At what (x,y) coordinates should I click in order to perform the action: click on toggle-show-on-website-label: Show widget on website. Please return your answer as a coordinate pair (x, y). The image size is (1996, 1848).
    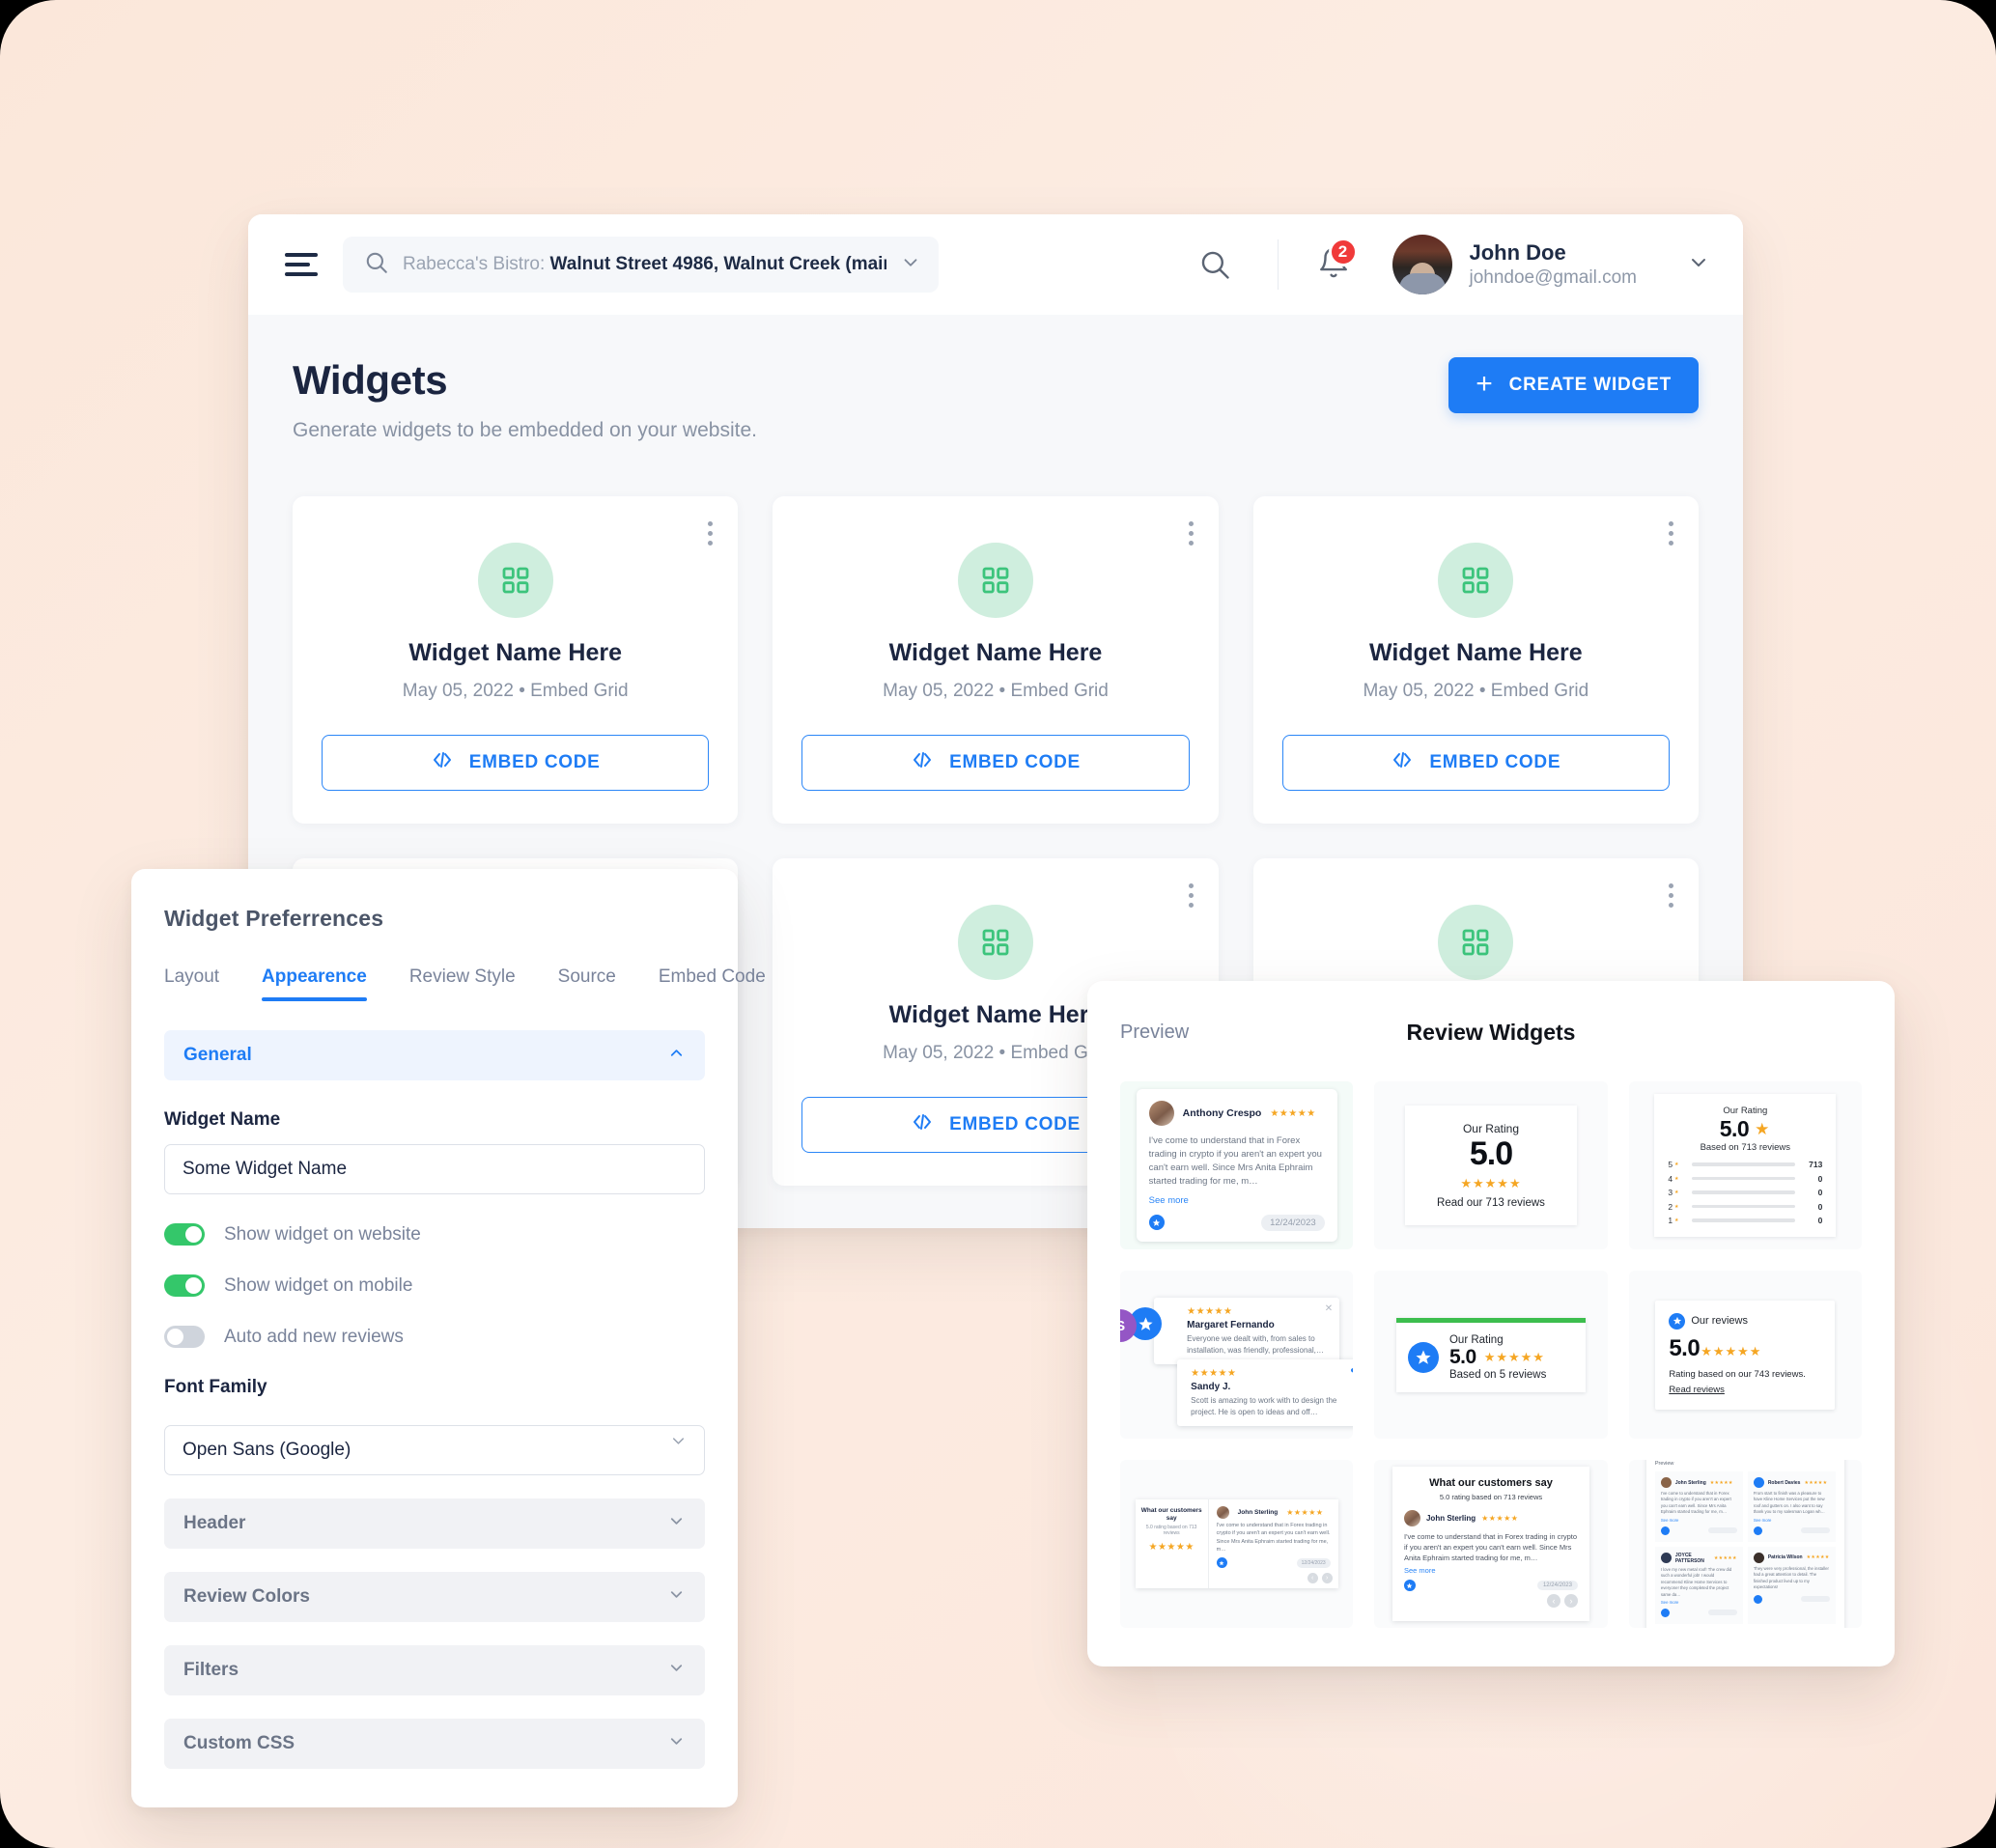
    Looking at the image, I should click on (322, 1234).